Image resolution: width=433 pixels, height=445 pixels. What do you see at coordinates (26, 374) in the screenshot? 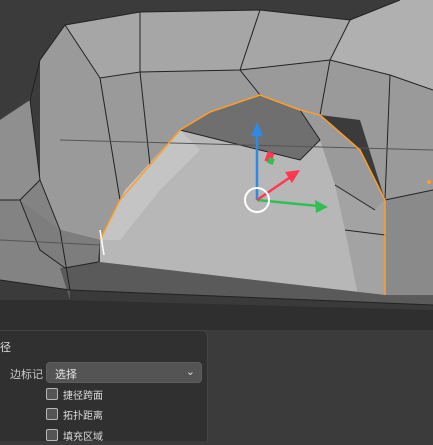
I see `edge-mark-label: 边标记` at bounding box center [26, 374].